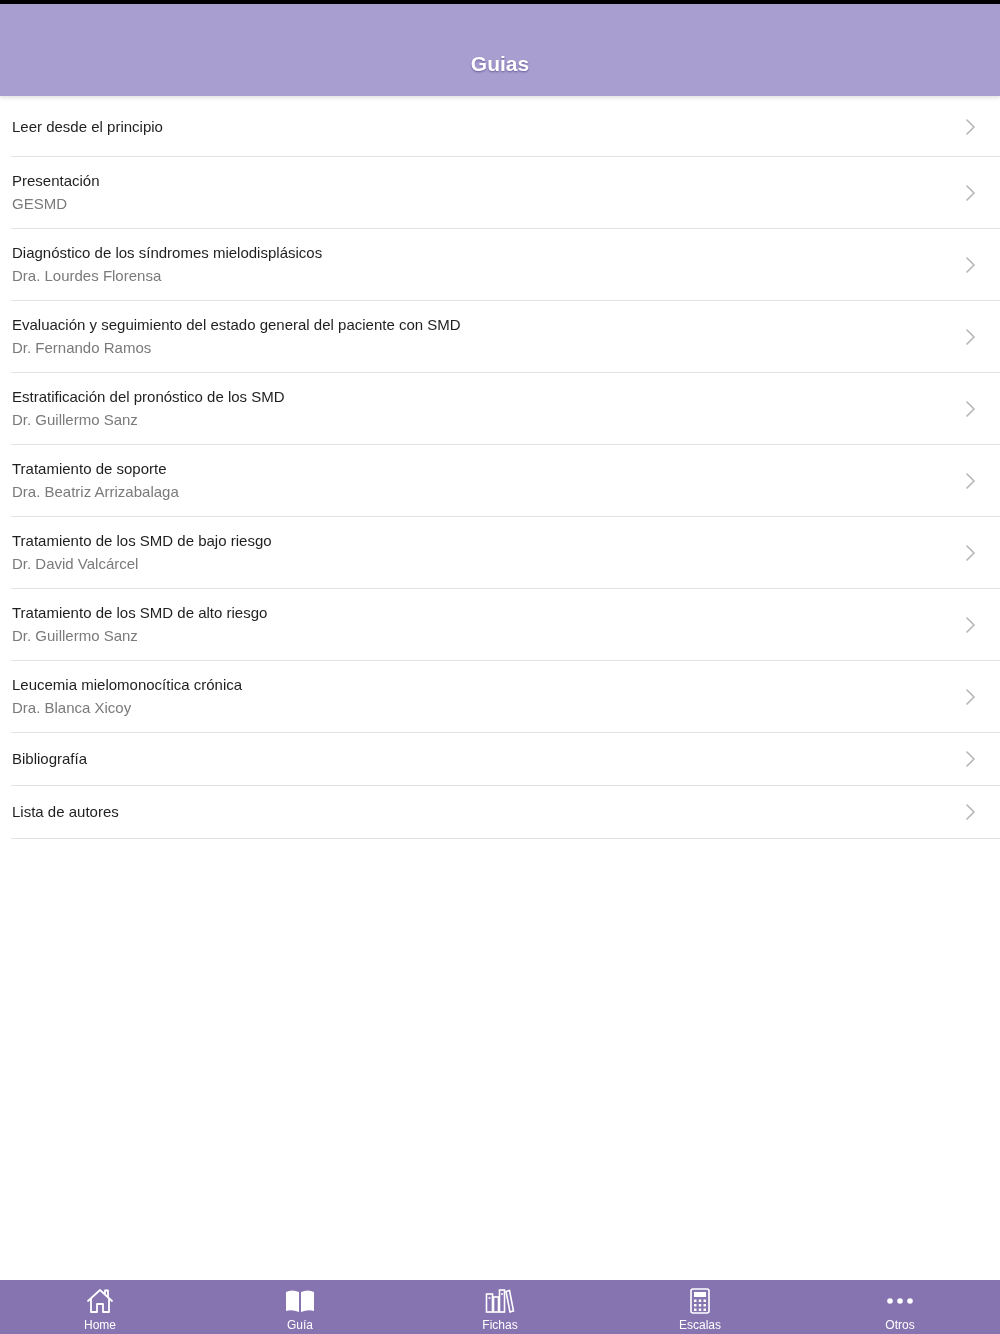 Image resolution: width=1000 pixels, height=1334 pixels. What do you see at coordinates (505, 625) in the screenshot?
I see `list-item: Tratamiento de los SMD de alto riesgo Dr. Guillermo Sanz` at bounding box center [505, 625].